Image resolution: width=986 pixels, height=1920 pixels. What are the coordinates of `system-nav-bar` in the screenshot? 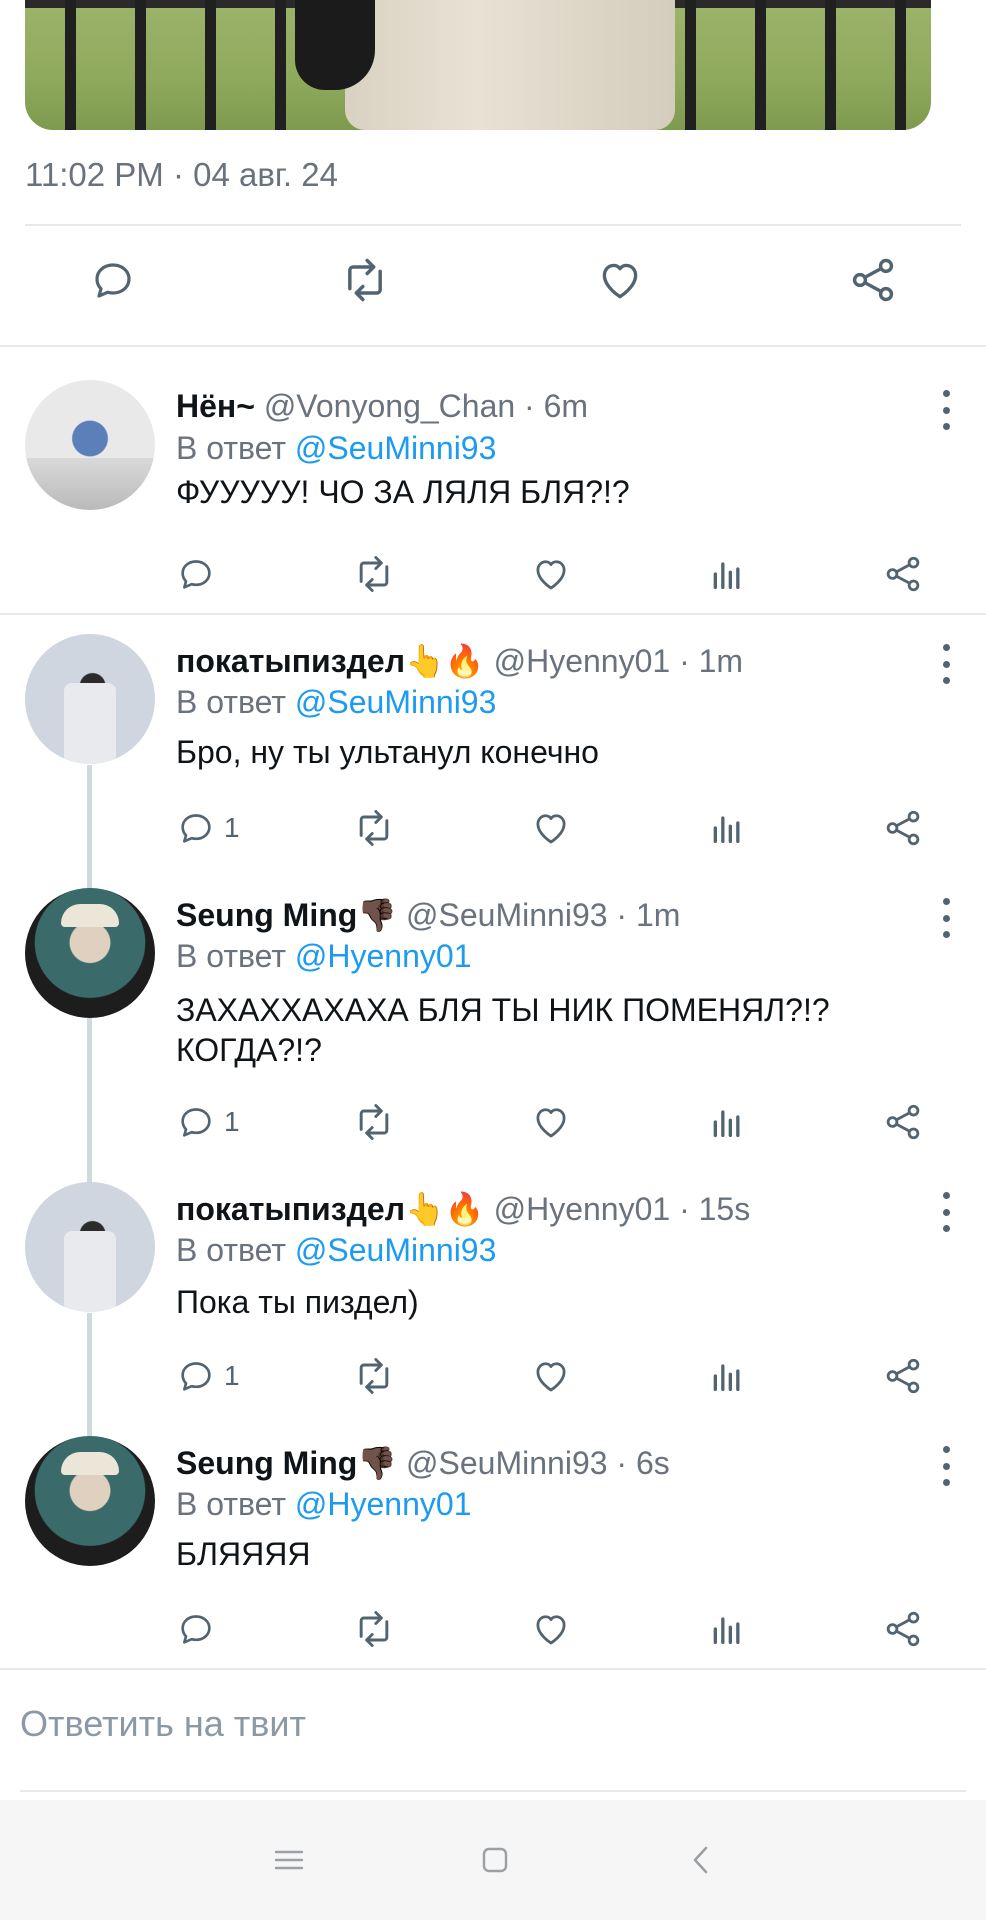 It's located at (493, 1860).